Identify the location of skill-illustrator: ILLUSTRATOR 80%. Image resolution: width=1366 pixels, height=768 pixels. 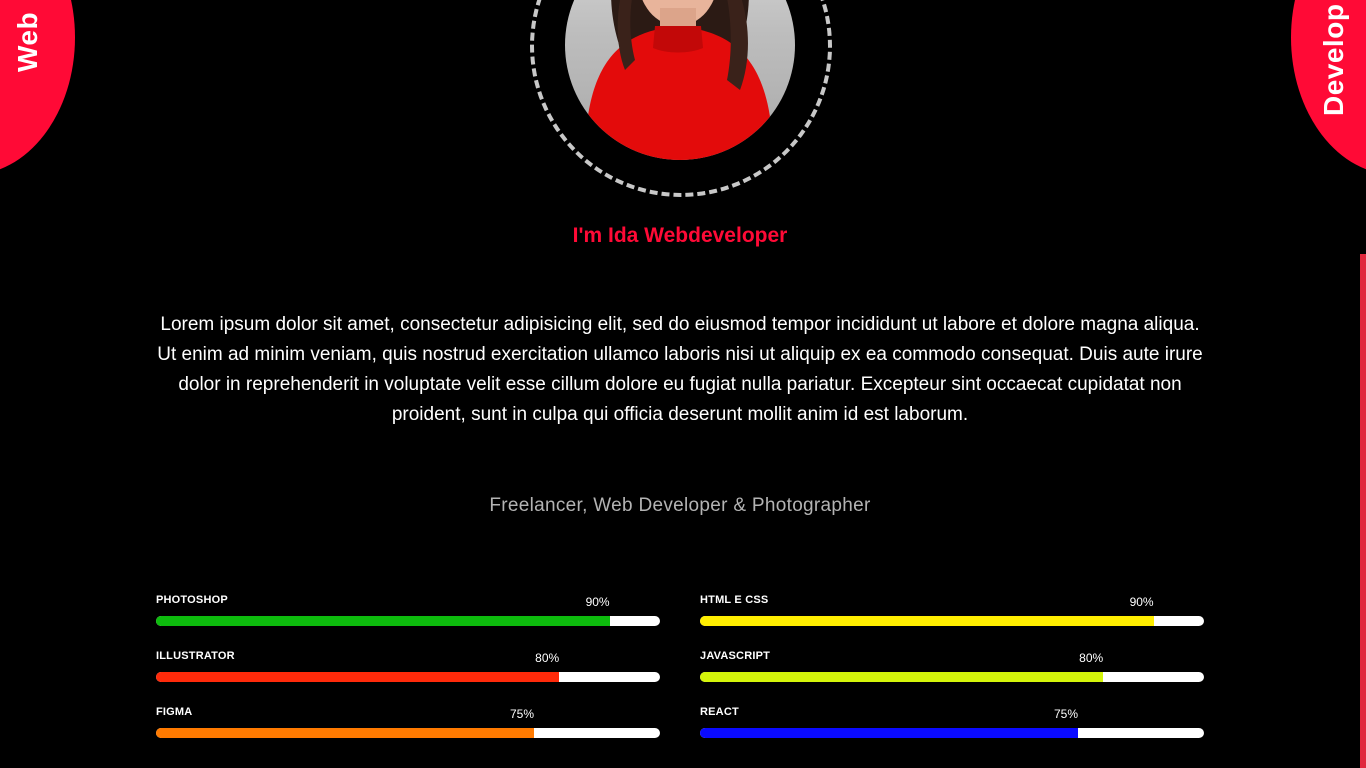
(408, 676).